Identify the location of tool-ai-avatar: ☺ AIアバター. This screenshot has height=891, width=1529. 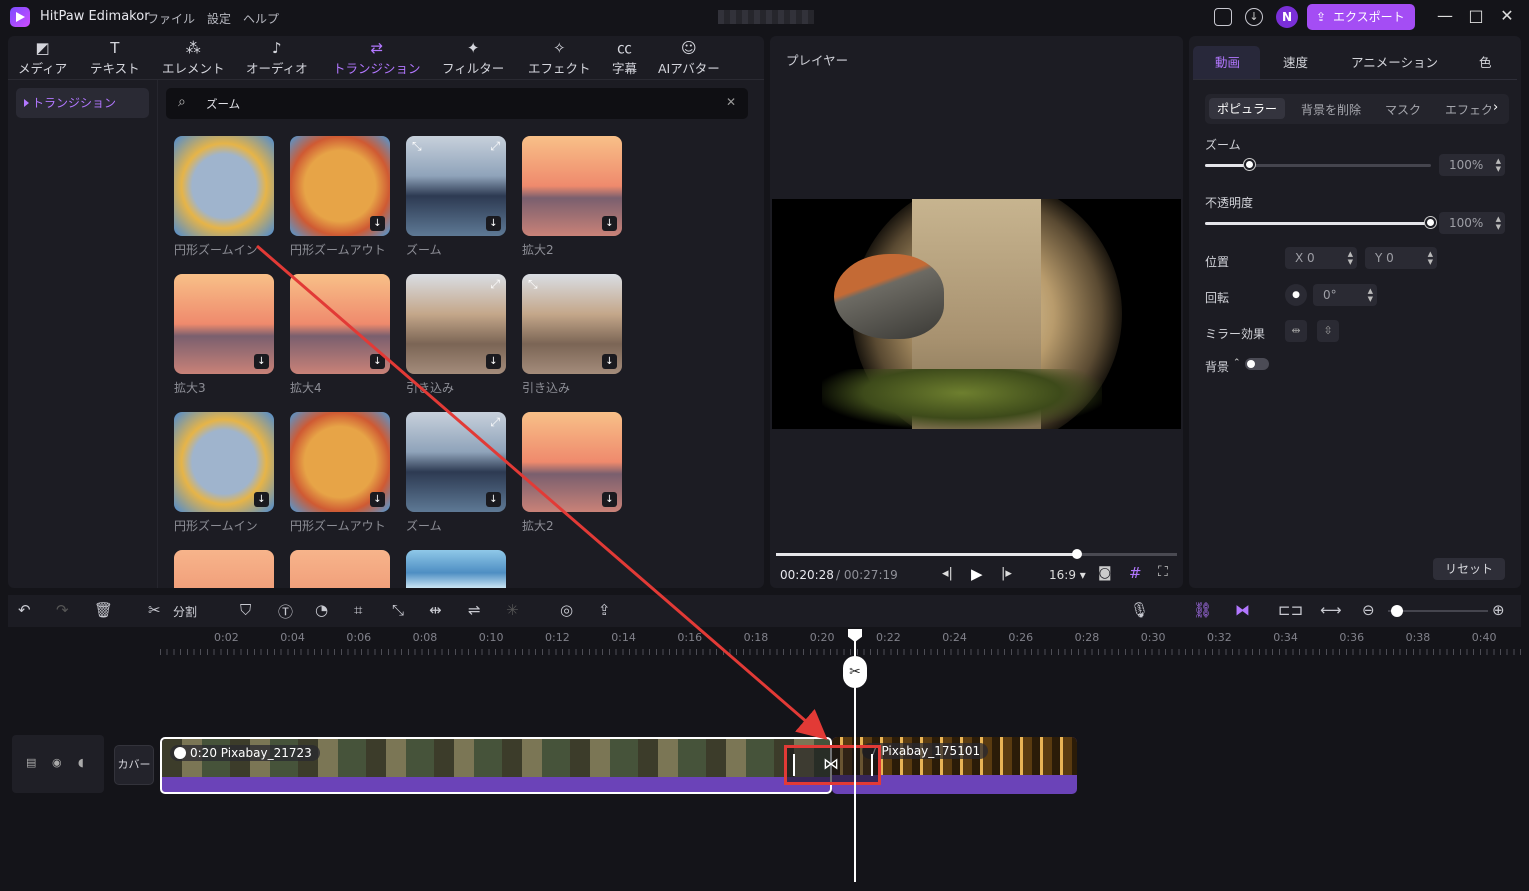
(689, 57).